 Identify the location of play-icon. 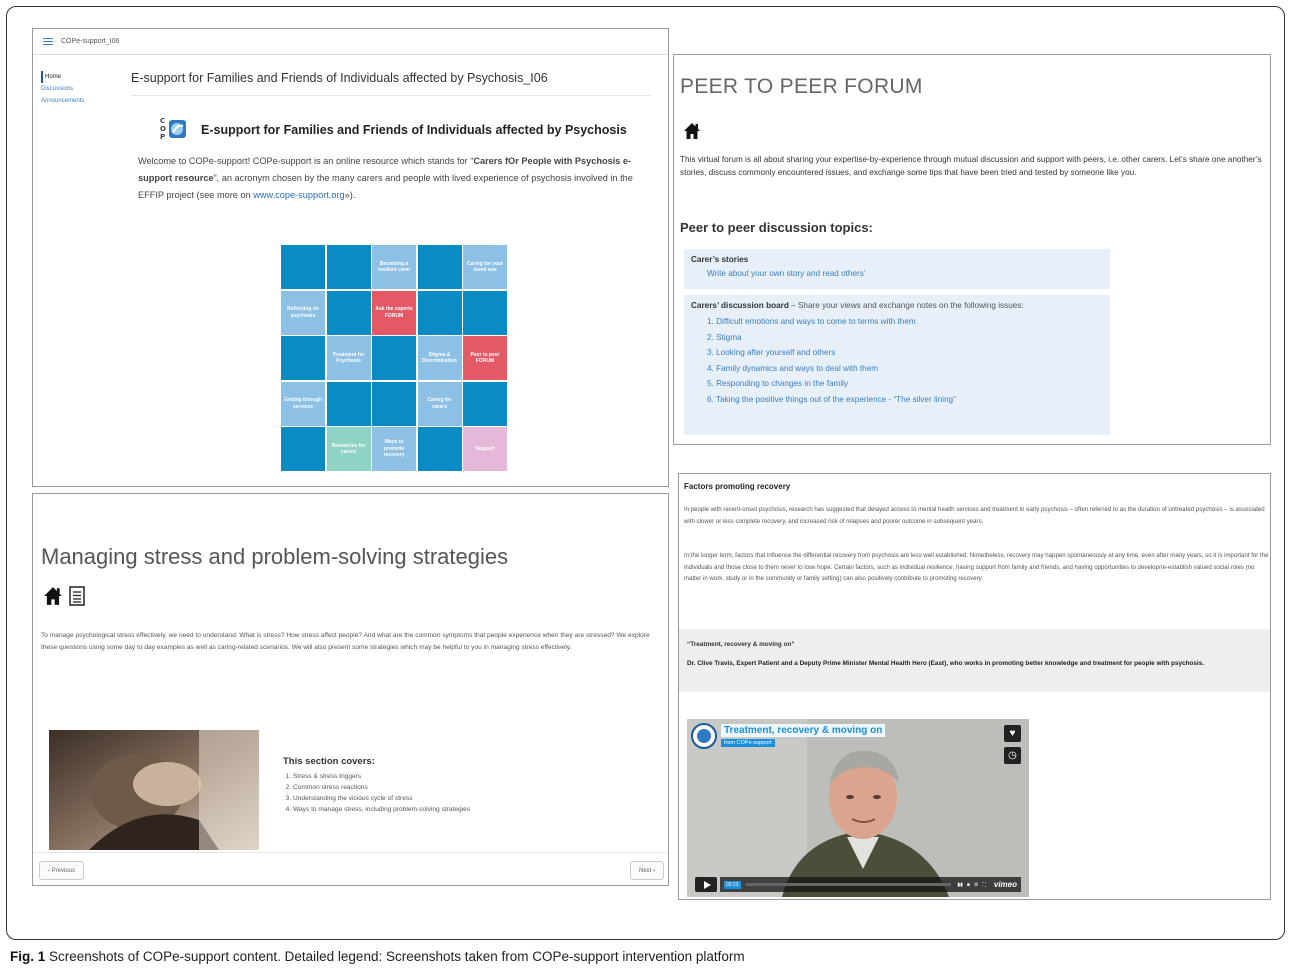
(706, 884).